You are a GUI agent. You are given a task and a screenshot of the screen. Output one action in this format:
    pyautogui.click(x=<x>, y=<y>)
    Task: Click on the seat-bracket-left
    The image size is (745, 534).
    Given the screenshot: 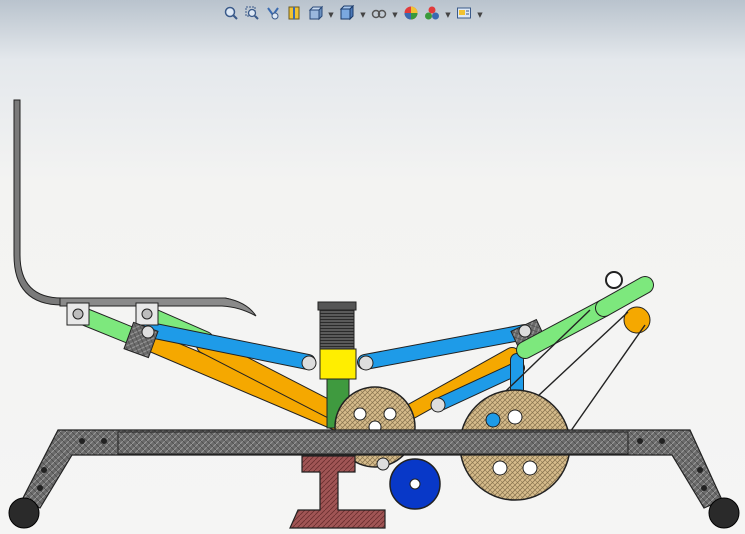 What is the action you would take?
    pyautogui.click(x=78, y=314)
    